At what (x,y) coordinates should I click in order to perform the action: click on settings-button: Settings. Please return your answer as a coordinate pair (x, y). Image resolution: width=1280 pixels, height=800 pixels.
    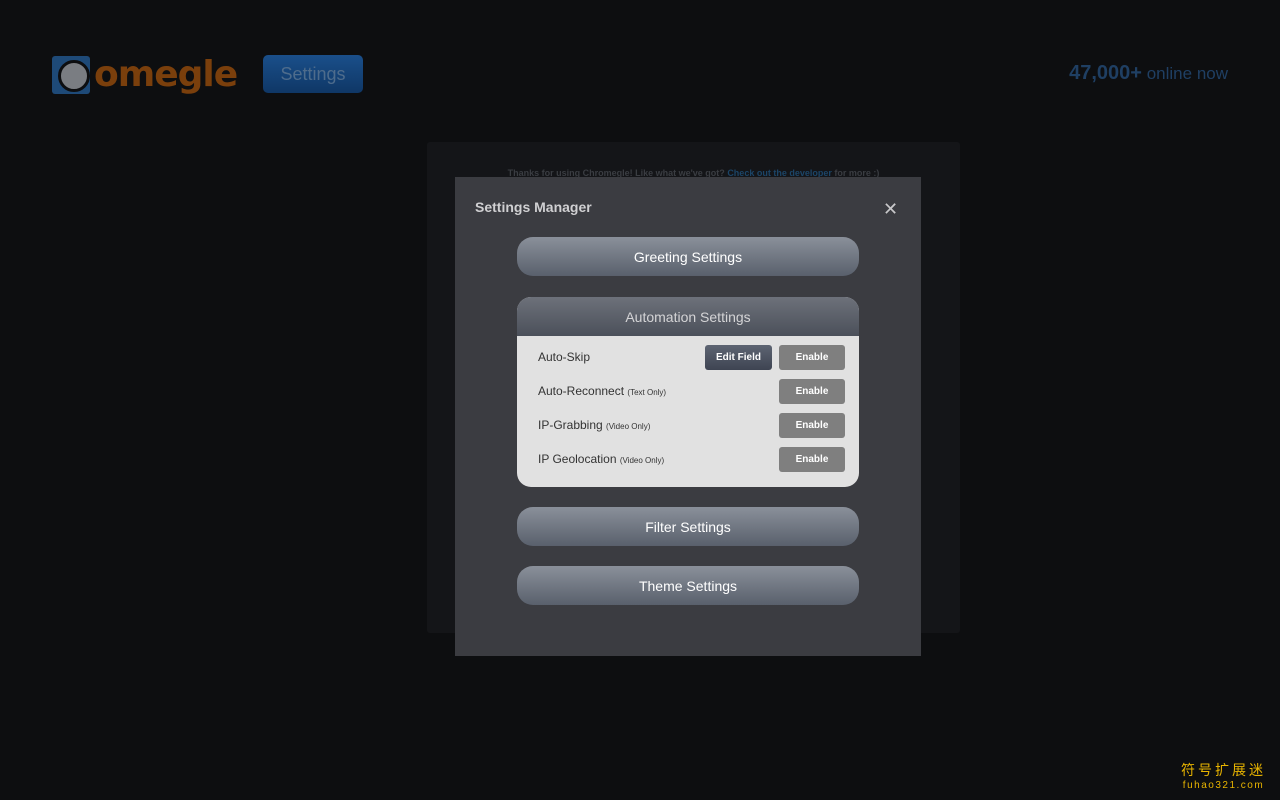
    Looking at the image, I should click on (313, 74).